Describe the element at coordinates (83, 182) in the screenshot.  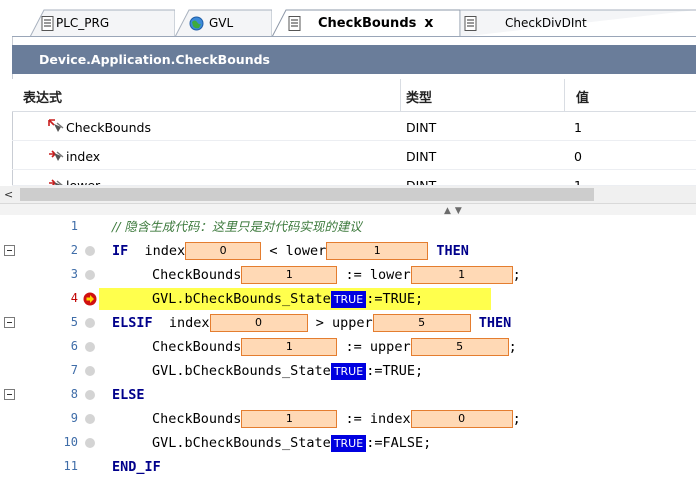
I see `watch-expression: lower` at that location.